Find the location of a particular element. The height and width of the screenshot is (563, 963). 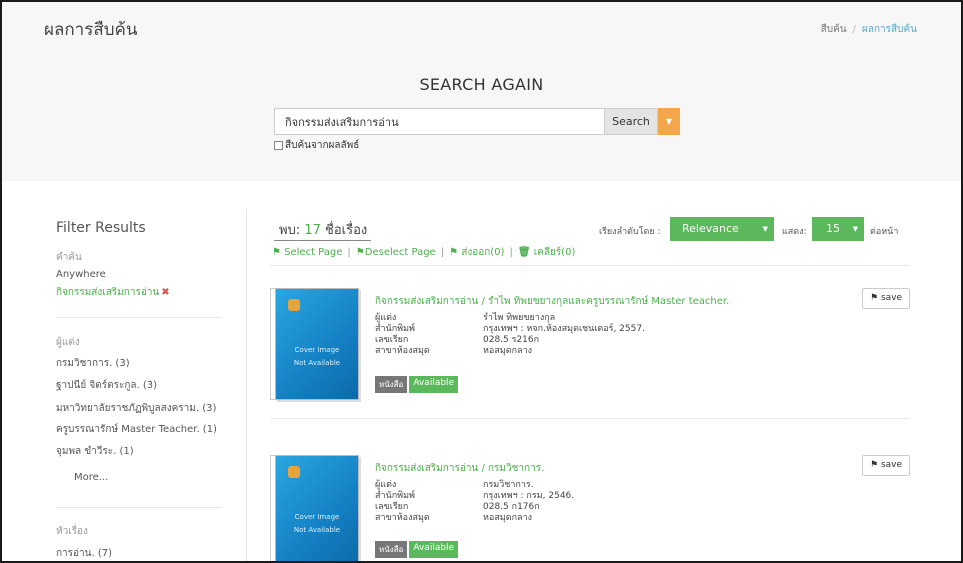

flag-export-icon: ⚑ is located at coordinates (454, 252).